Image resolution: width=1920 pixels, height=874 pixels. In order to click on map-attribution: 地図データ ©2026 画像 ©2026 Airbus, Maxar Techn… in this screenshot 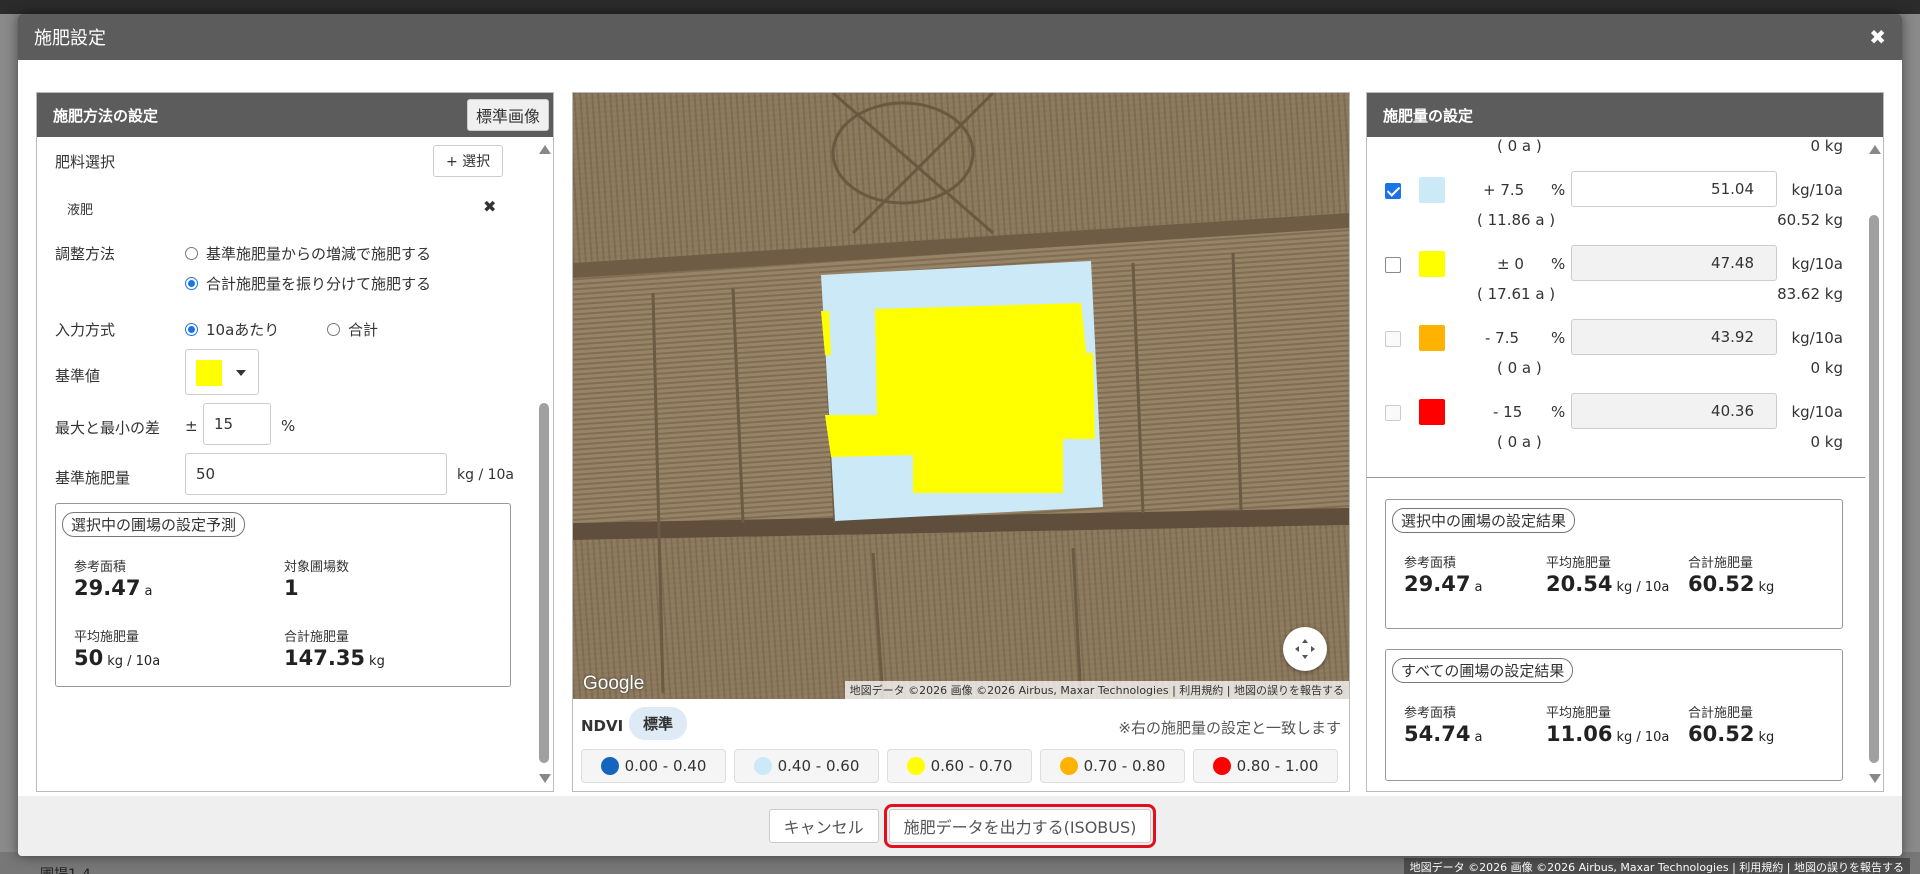, I will do `click(1096, 690)`.